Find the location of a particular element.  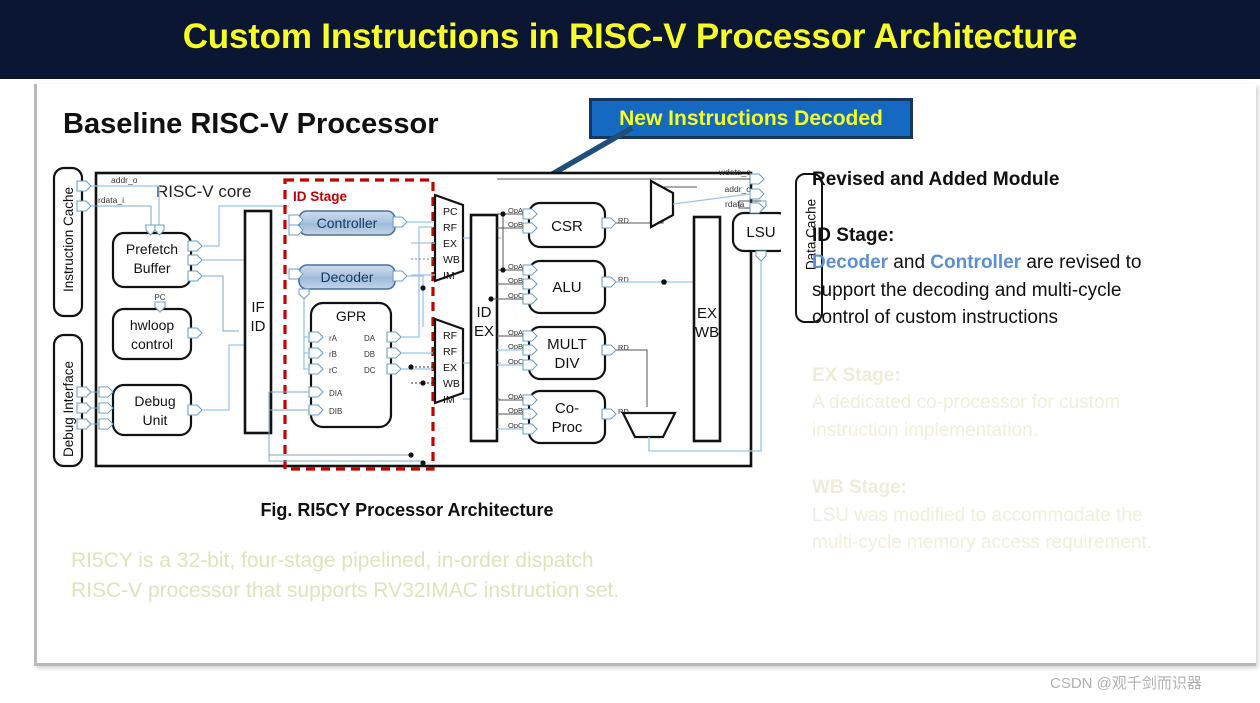

debug-unit-block: Debug Unit is located at coordinates (152, 410).